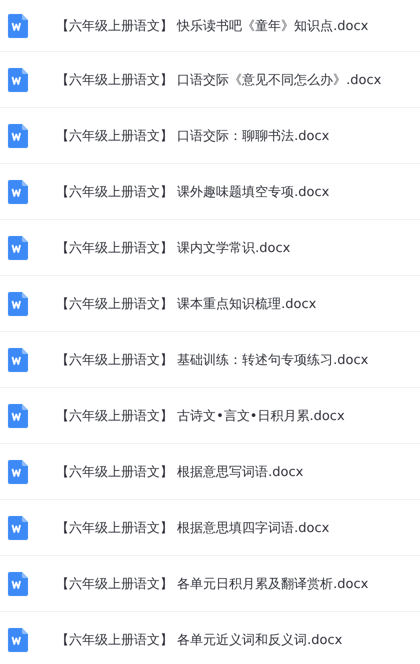 Image resolution: width=420 pixels, height=664 pixels. I want to click on file-name: 【六年级上册语文】 口语交际：聊聊书法.docx, so click(193, 135).